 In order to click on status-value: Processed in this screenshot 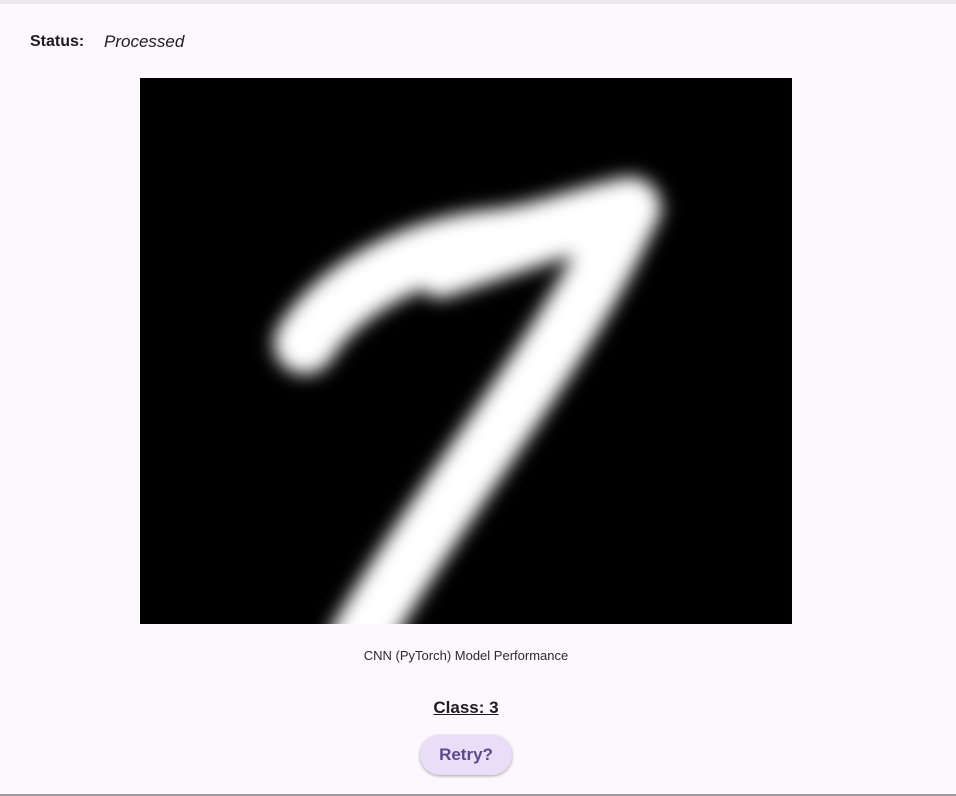, I will do `click(144, 41)`.